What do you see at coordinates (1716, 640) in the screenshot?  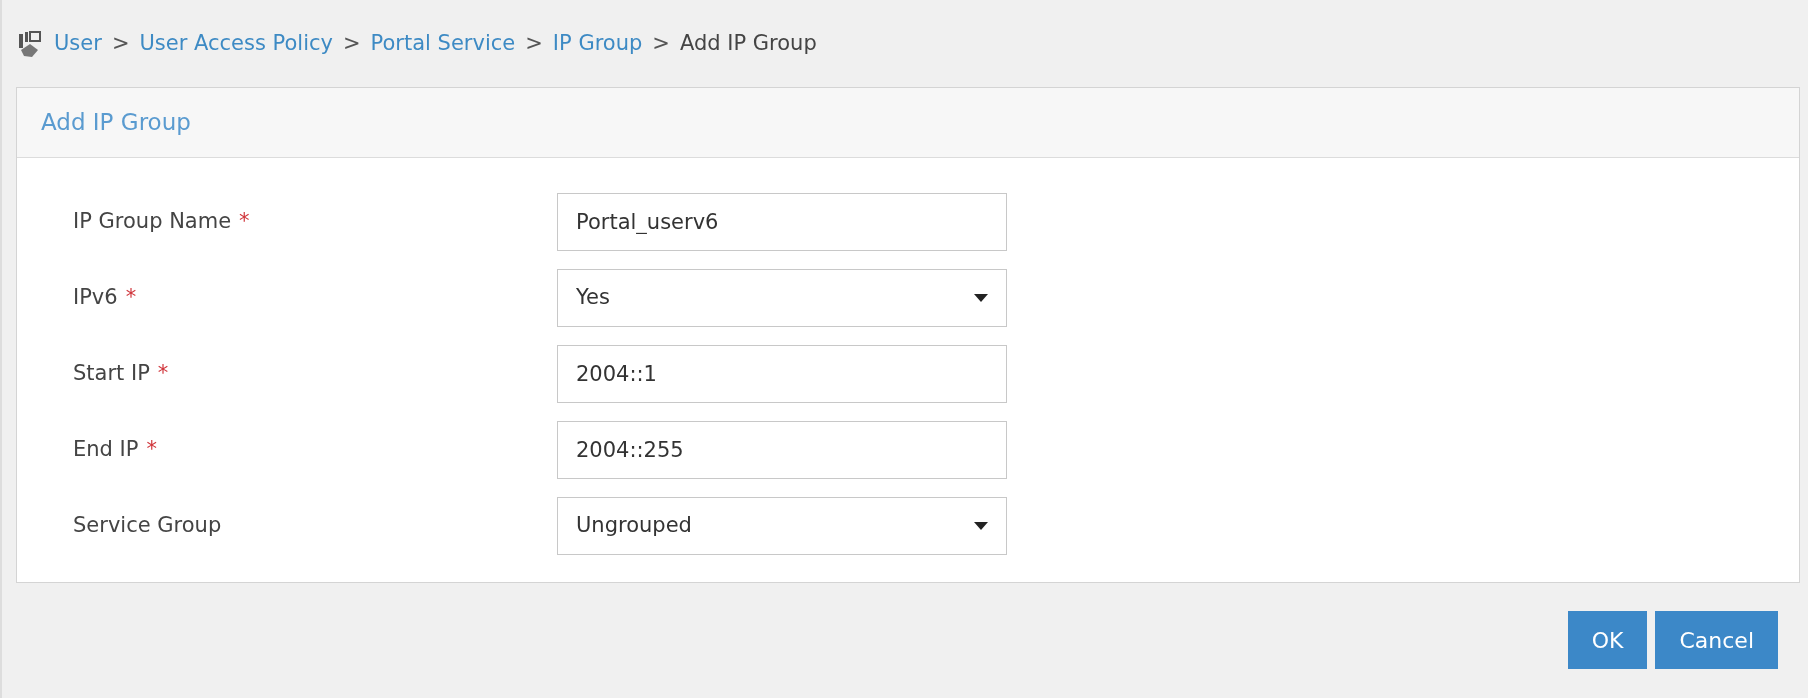 I see `cancel-button: Cancel` at bounding box center [1716, 640].